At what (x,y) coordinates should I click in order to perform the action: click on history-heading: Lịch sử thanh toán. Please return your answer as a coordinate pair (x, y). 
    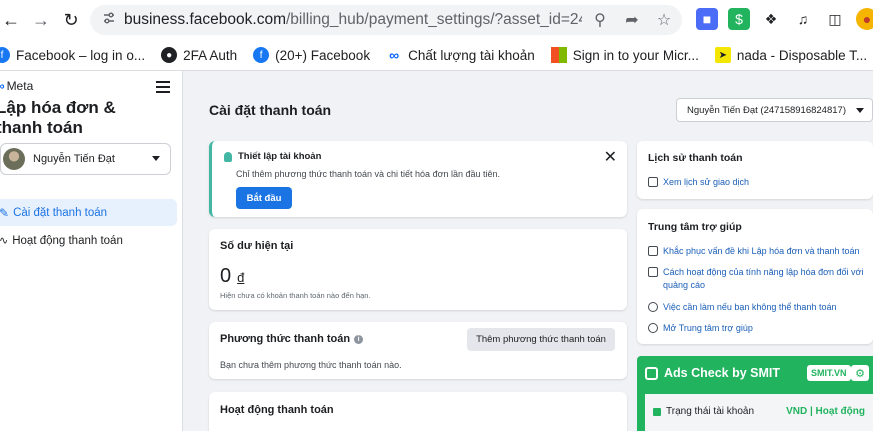
    Looking at the image, I should click on (695, 158).